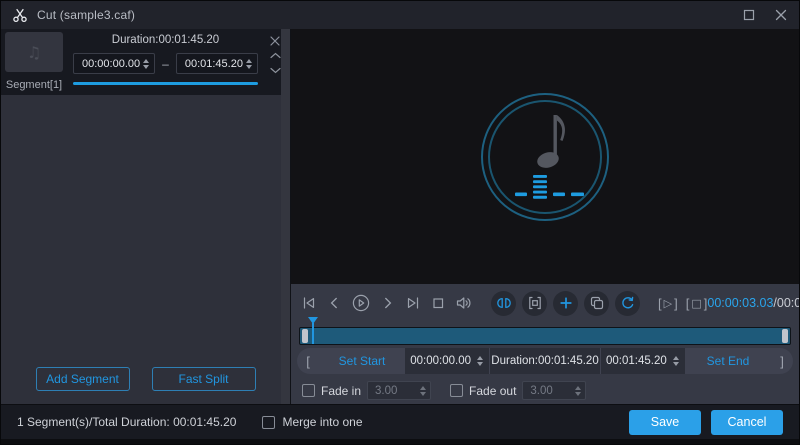  I want to click on step-forward-icon, so click(388, 303).